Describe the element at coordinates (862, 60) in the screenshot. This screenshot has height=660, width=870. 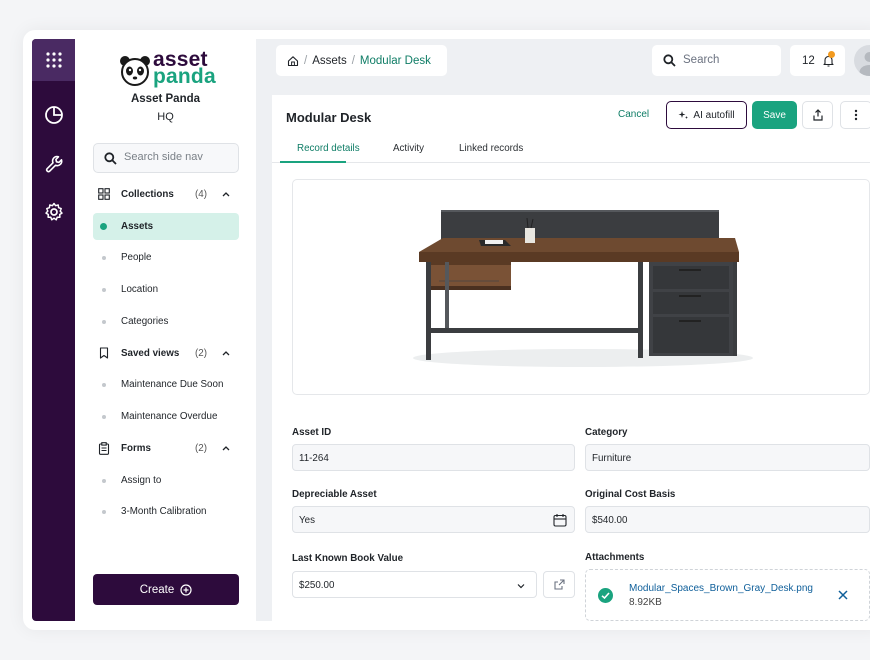
I see `avatar` at that location.